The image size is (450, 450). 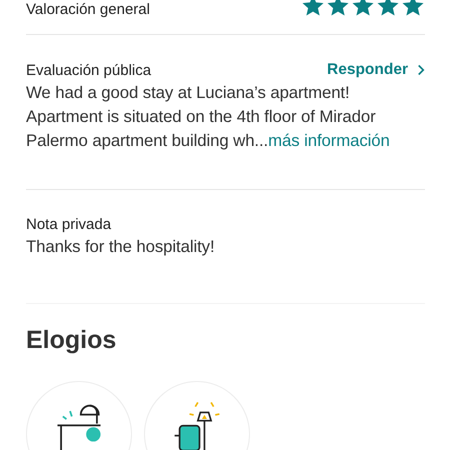 I want to click on chevron-right-icon, so click(x=421, y=70).